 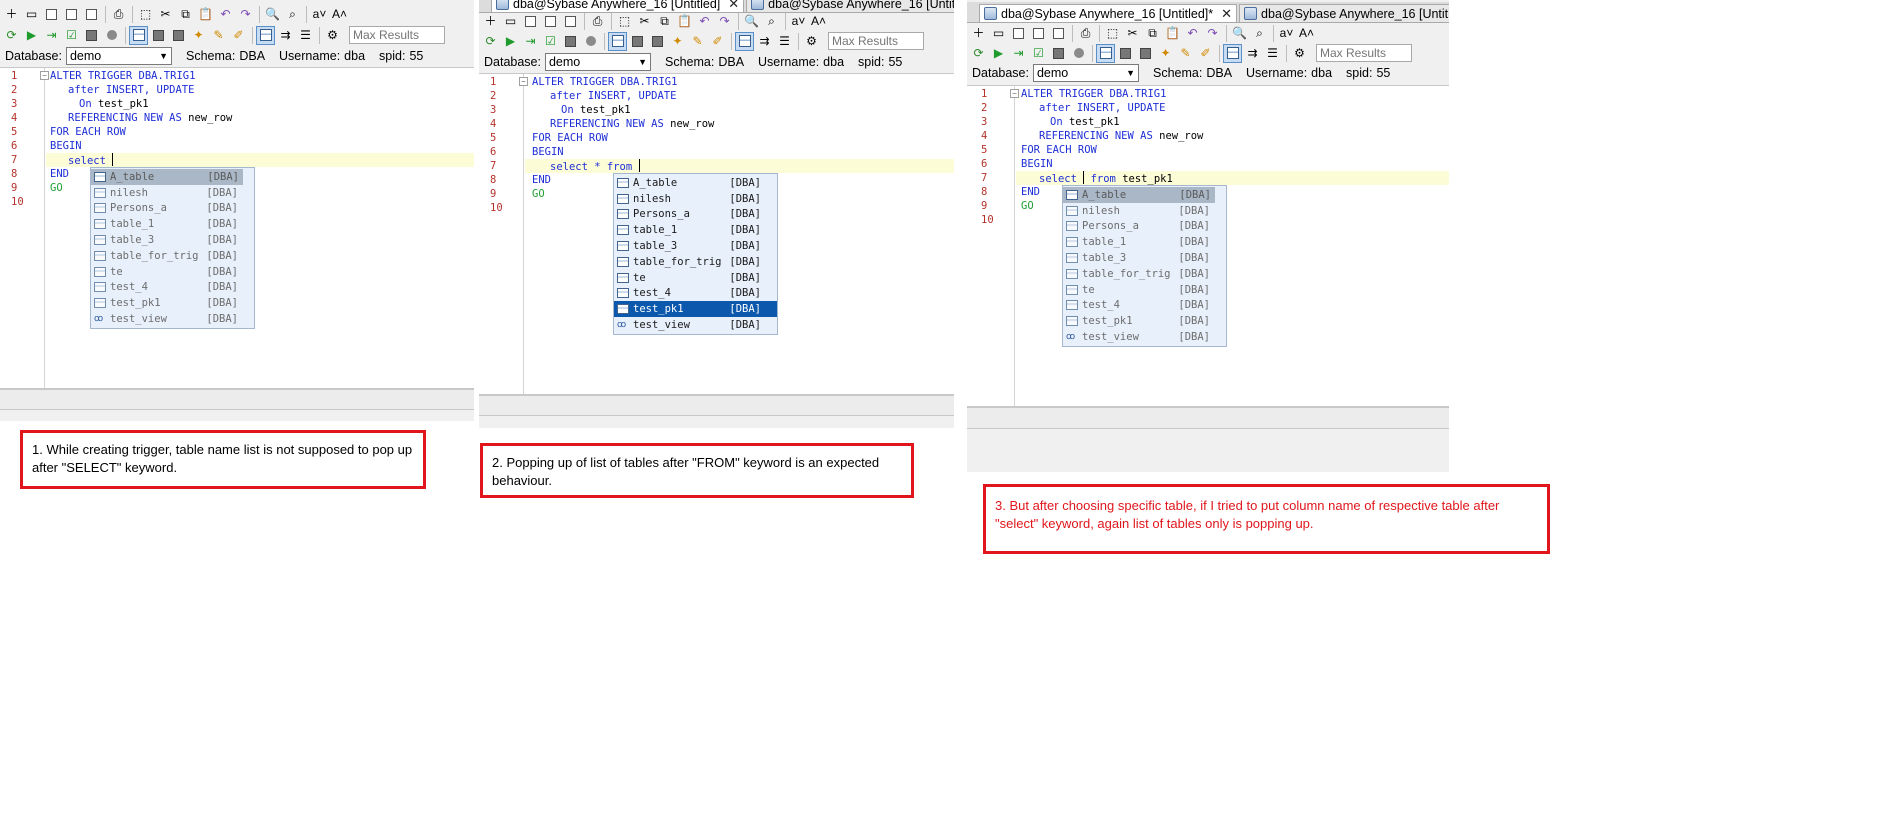 What do you see at coordinates (91, 35) in the screenshot?
I see `stop-icon` at bounding box center [91, 35].